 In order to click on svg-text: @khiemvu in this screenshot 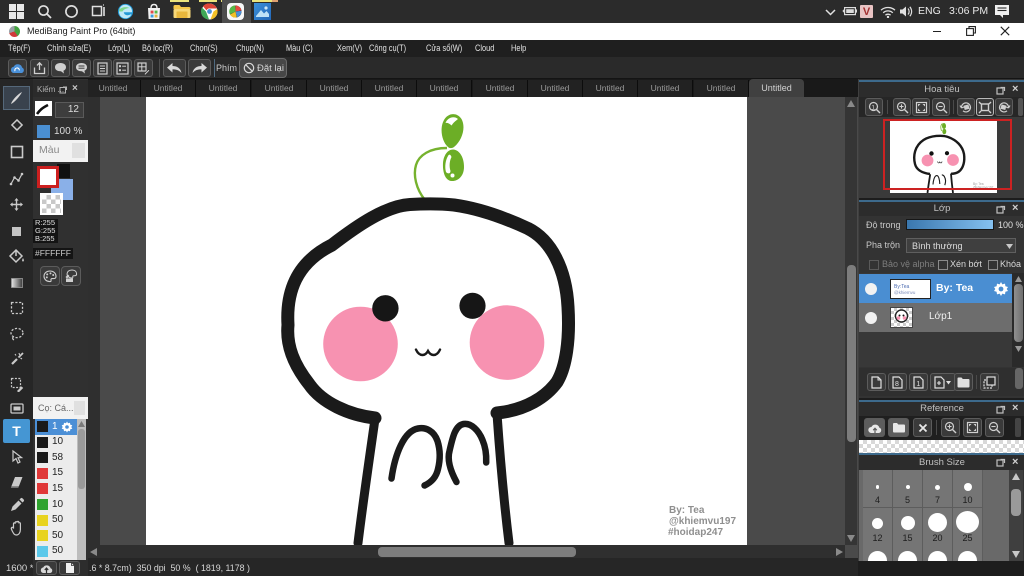, I will do `click(905, 292)`.